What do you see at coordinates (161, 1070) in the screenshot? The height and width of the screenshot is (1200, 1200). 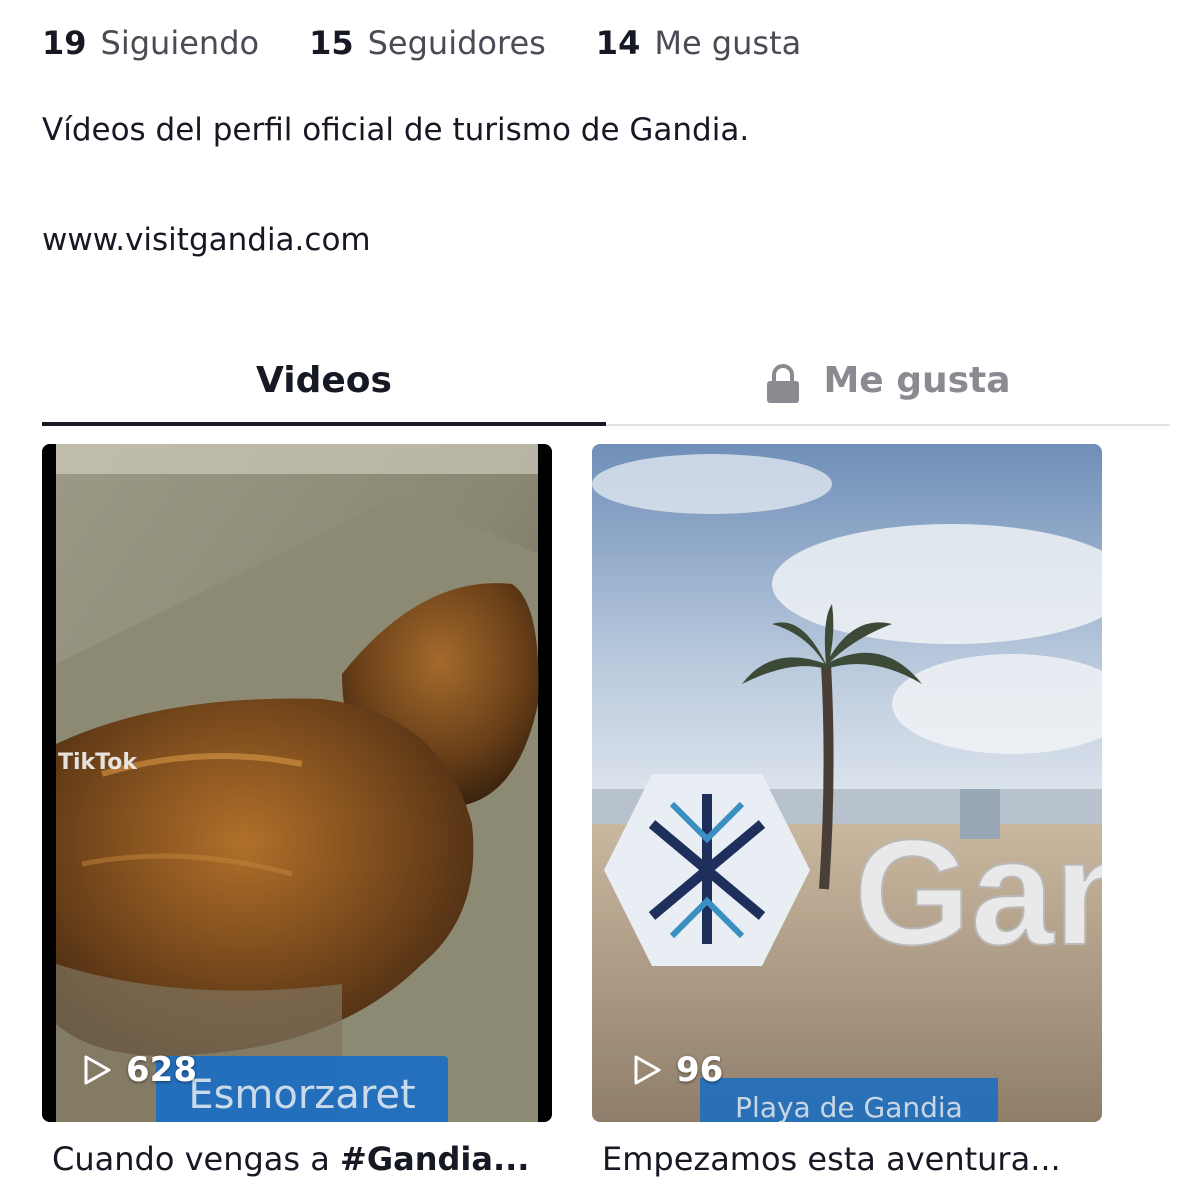 I see `view-count-value: 628` at bounding box center [161, 1070].